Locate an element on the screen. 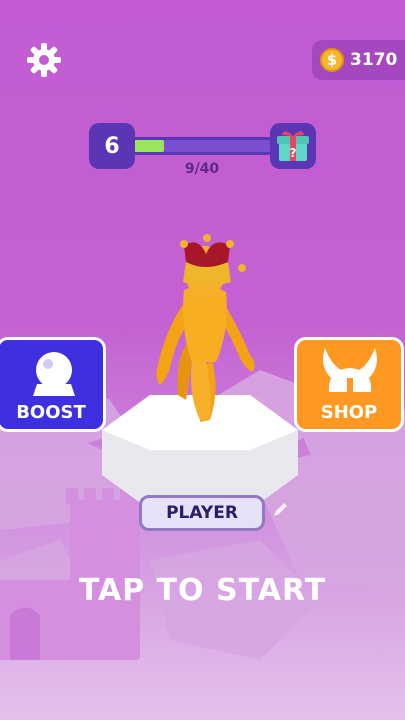  current-level-number: 6 is located at coordinates (112, 146).